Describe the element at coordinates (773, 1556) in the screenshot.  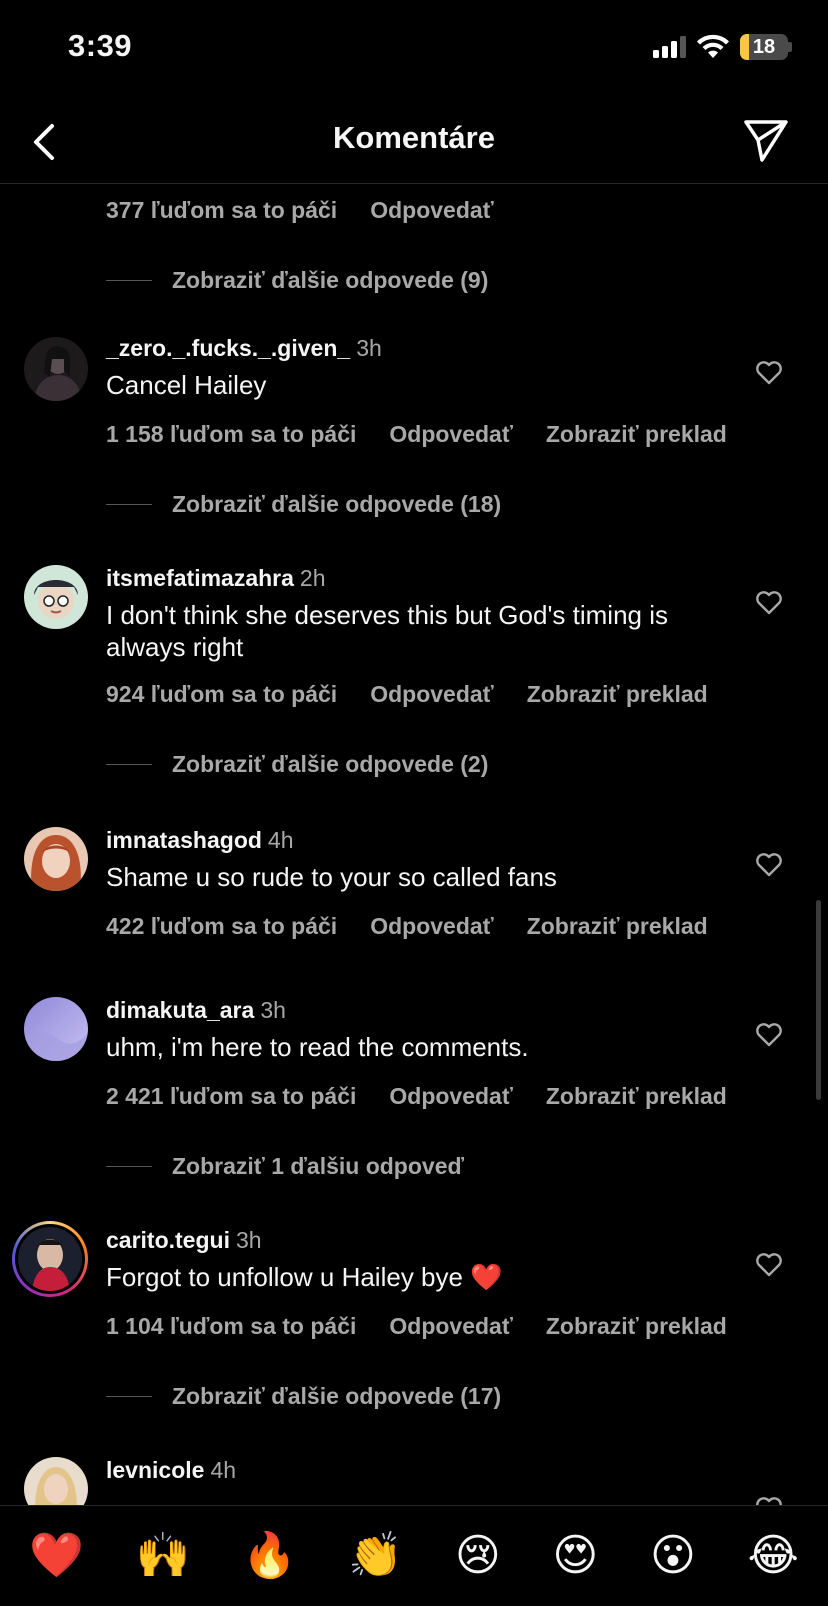
I see `emoji-laughing: 😂` at that location.